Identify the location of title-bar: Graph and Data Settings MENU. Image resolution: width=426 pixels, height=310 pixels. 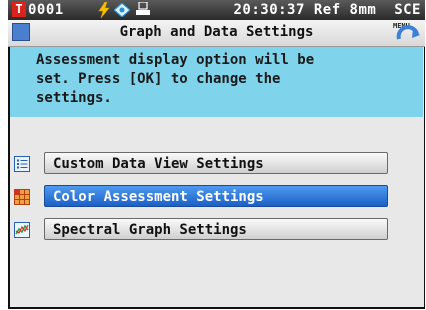
(216, 33).